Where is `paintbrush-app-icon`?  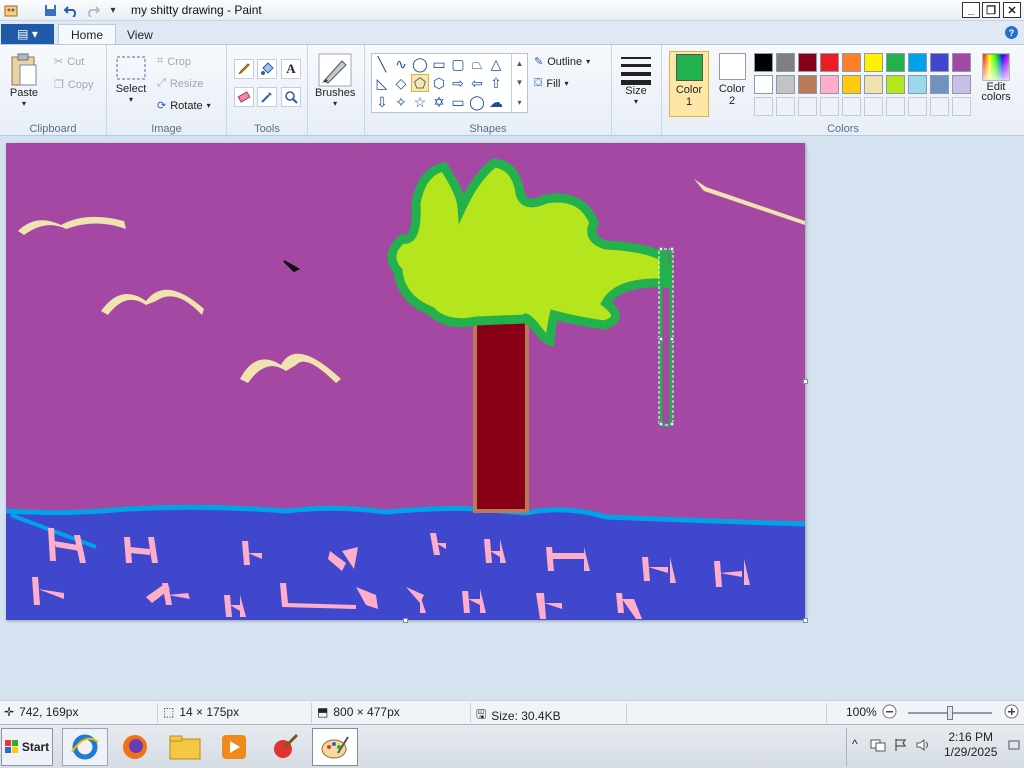
paintbrush-app-icon is located at coordinates (285, 747).